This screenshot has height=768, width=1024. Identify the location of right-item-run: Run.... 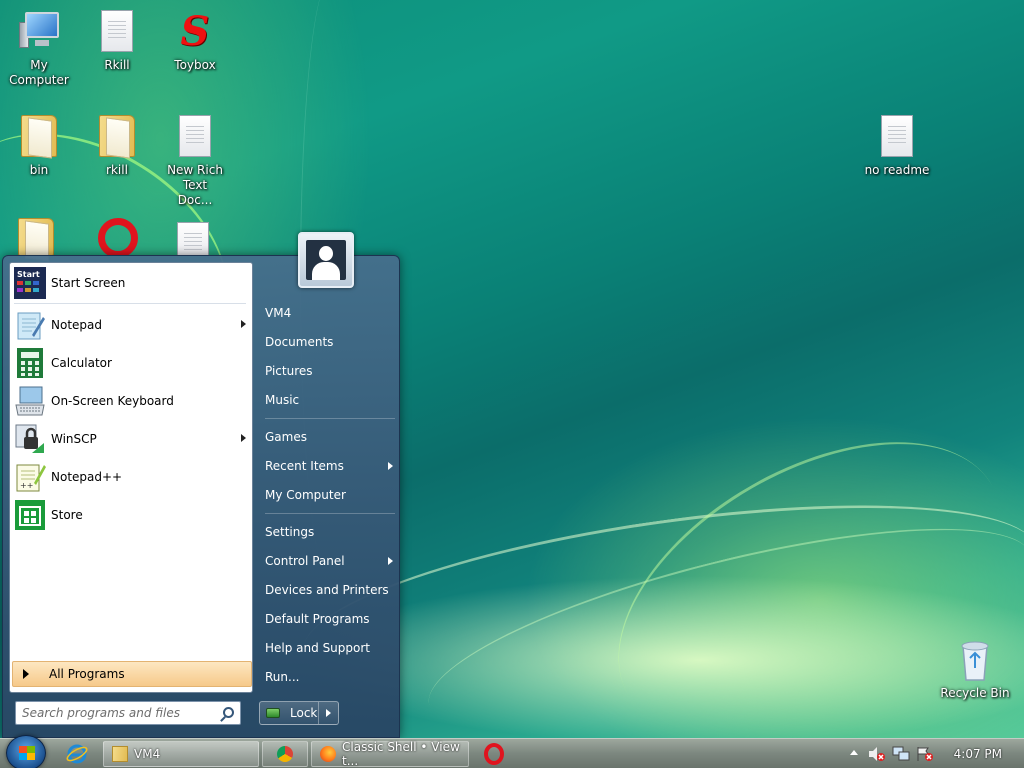
(330, 677).